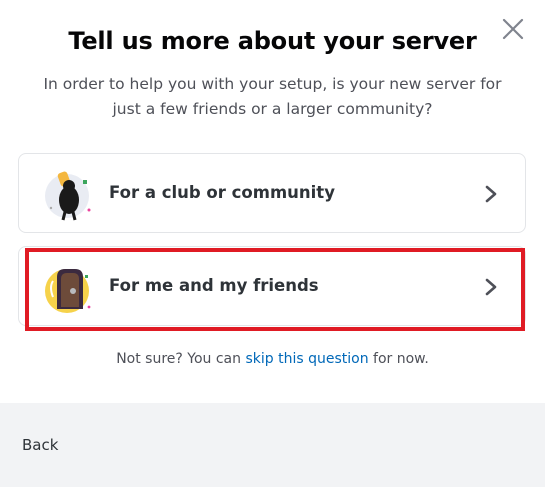 This screenshot has height=487, width=545. I want to click on skip-prefix: Not sure? You can, so click(181, 359).